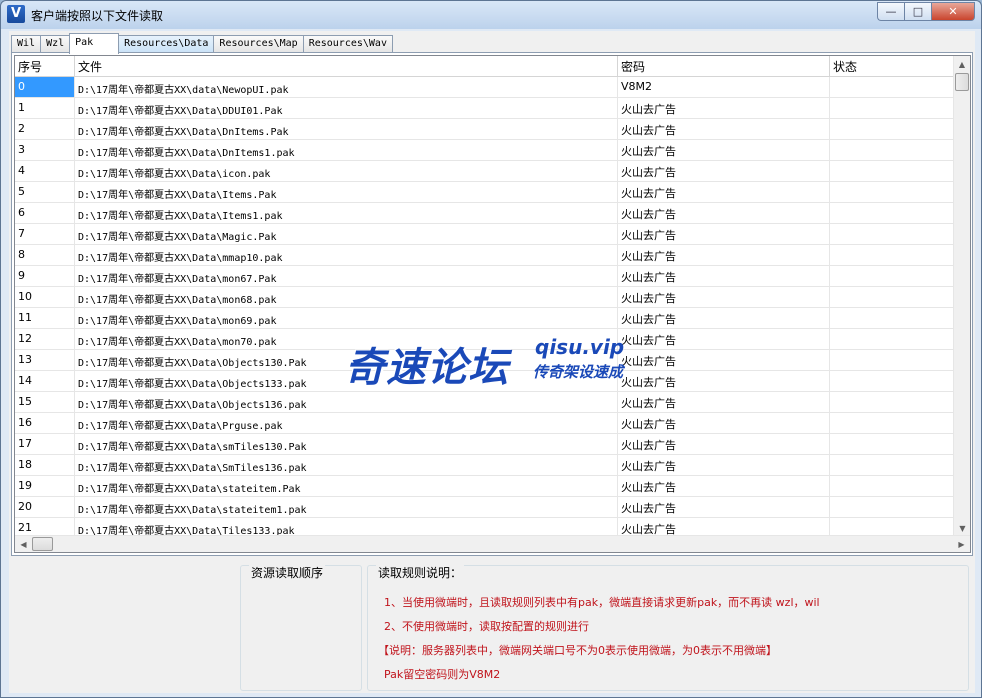 This screenshot has height=698, width=982. I want to click on row-file-cell: D:\17周年\帝都夏古XX\Data\DnItems.Pak, so click(346, 129).